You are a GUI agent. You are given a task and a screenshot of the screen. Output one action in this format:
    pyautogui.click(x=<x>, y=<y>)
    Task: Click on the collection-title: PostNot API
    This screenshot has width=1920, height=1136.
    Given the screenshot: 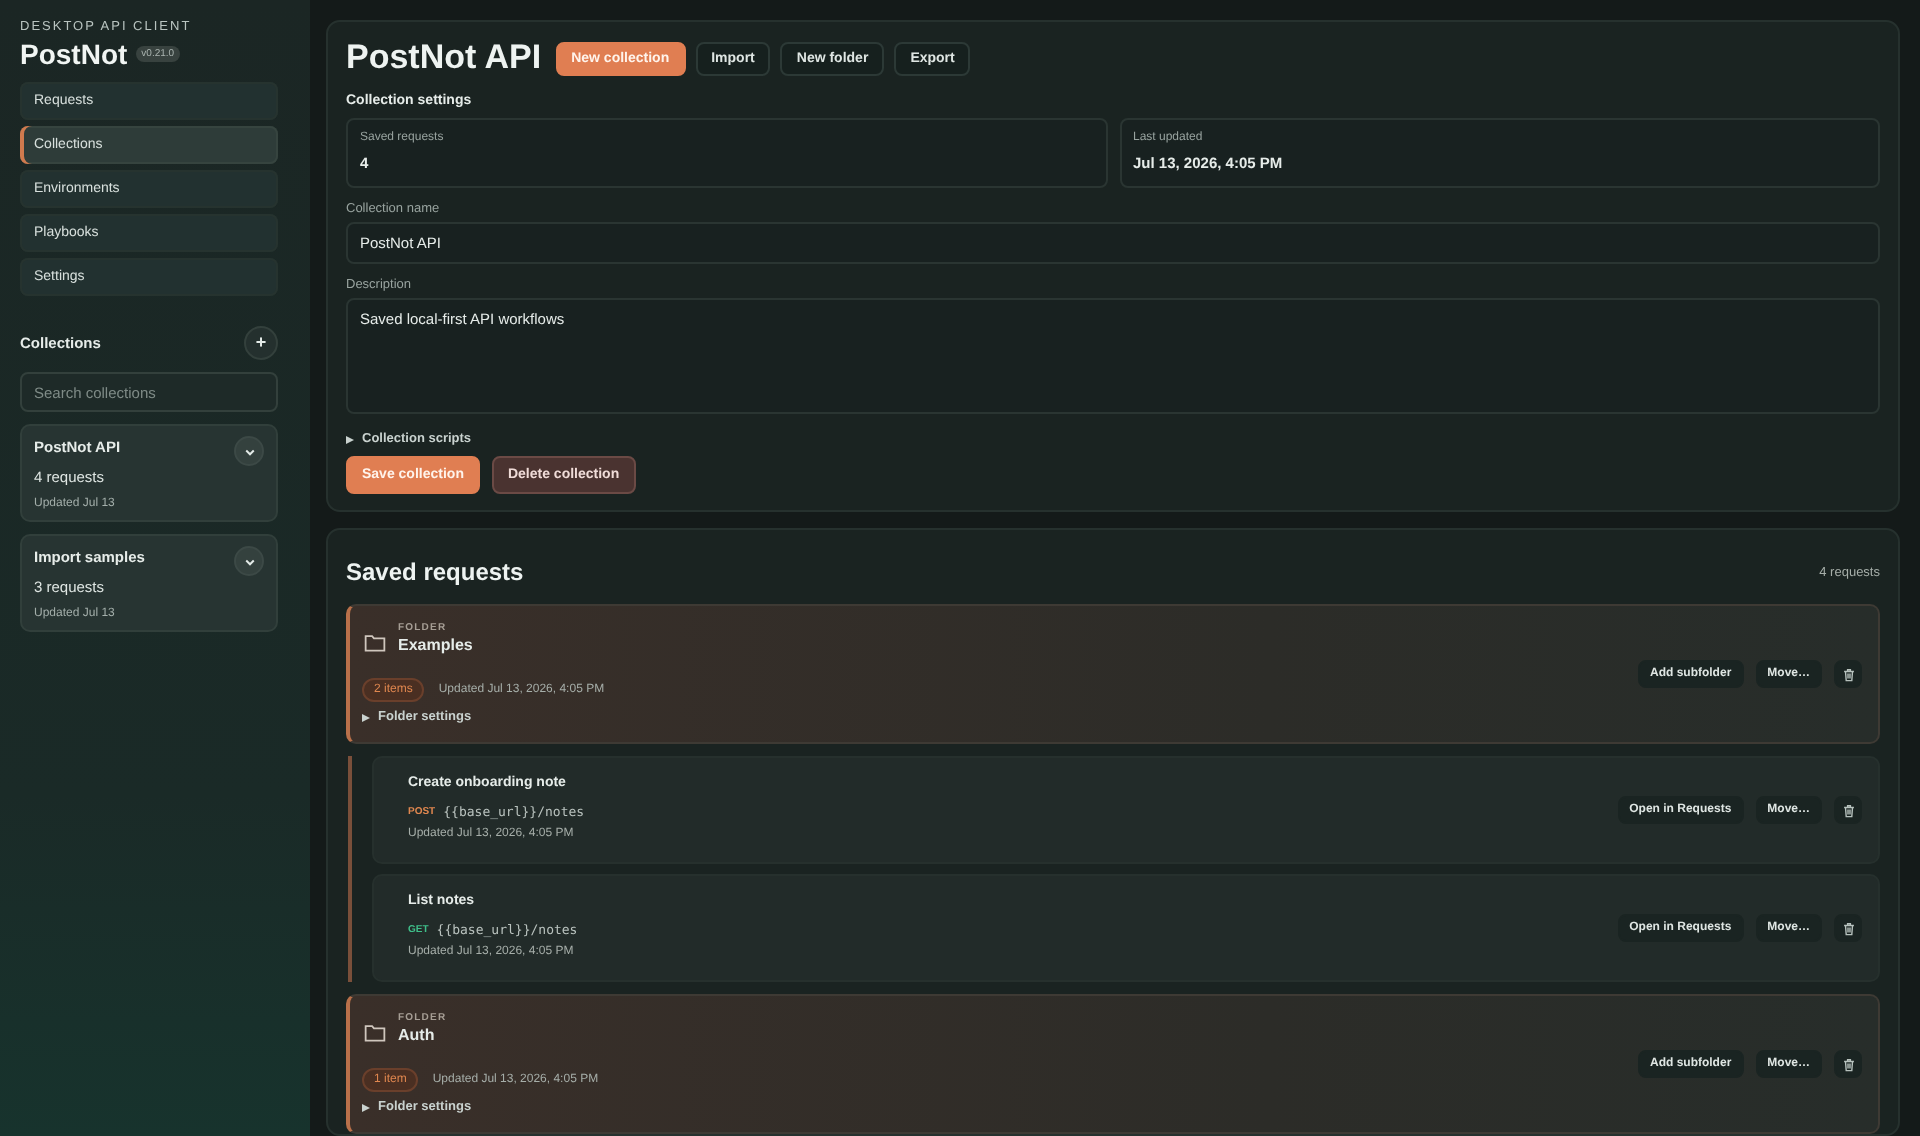 What is the action you would take?
    pyautogui.click(x=444, y=58)
    